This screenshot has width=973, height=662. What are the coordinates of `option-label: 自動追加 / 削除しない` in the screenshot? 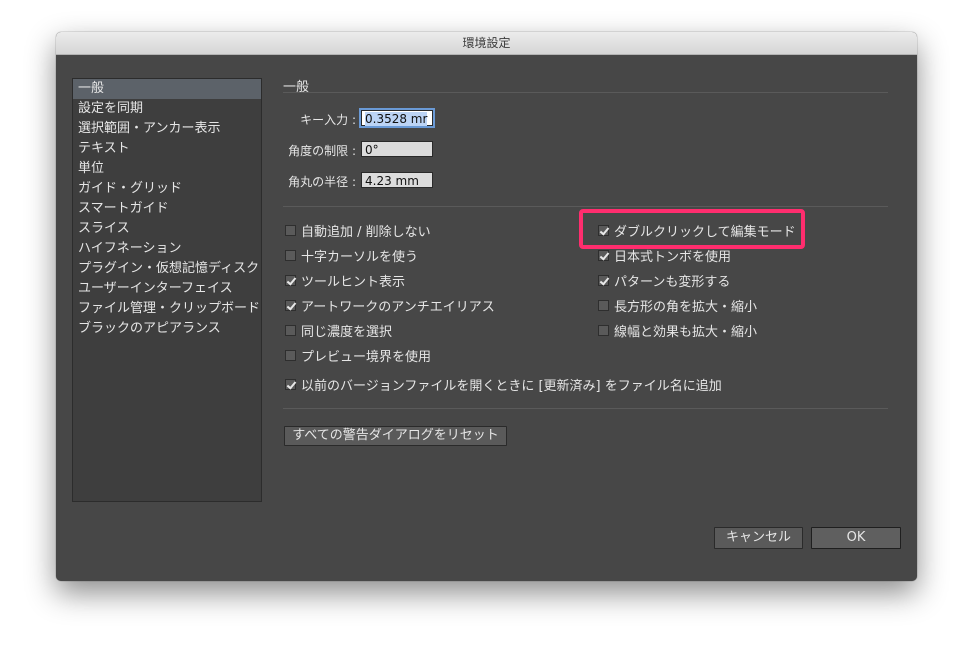 It's located at (366, 232).